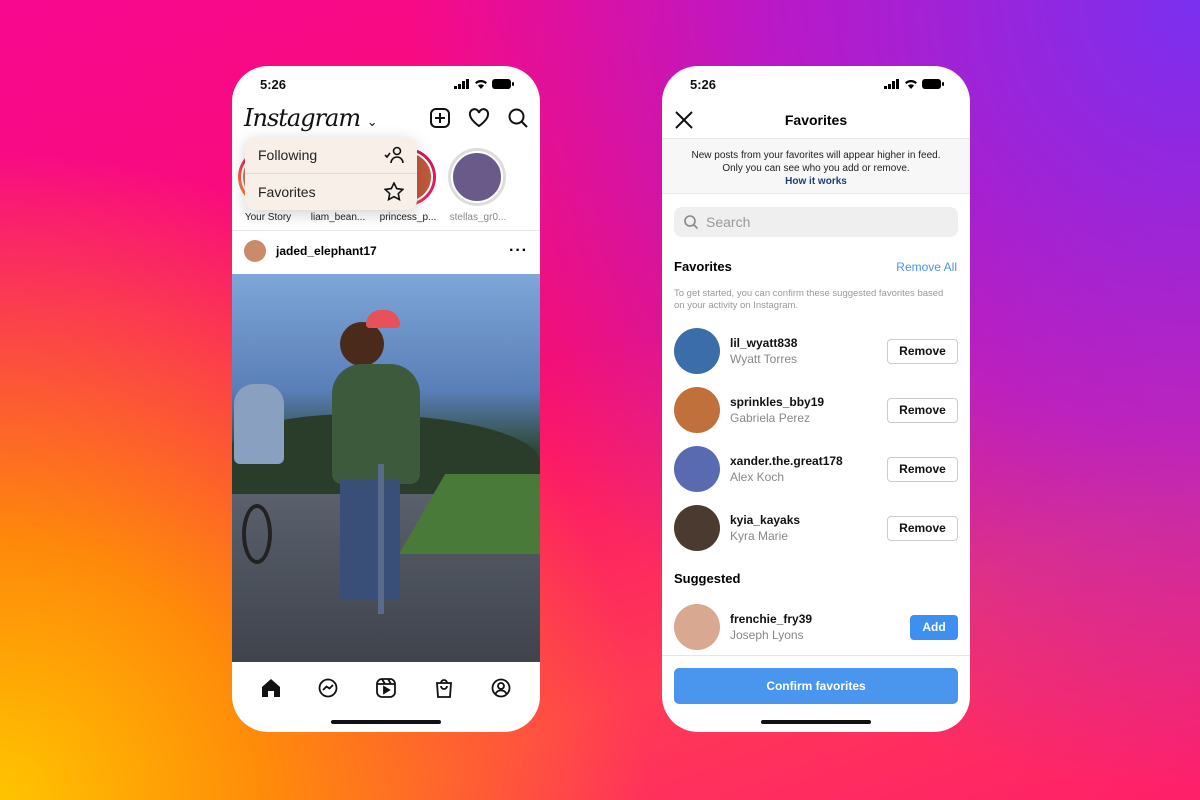  Describe the element at coordinates (816, 627) in the screenshot. I see `list-item: frenchie_fry39 Joseph Lyons Add` at that location.